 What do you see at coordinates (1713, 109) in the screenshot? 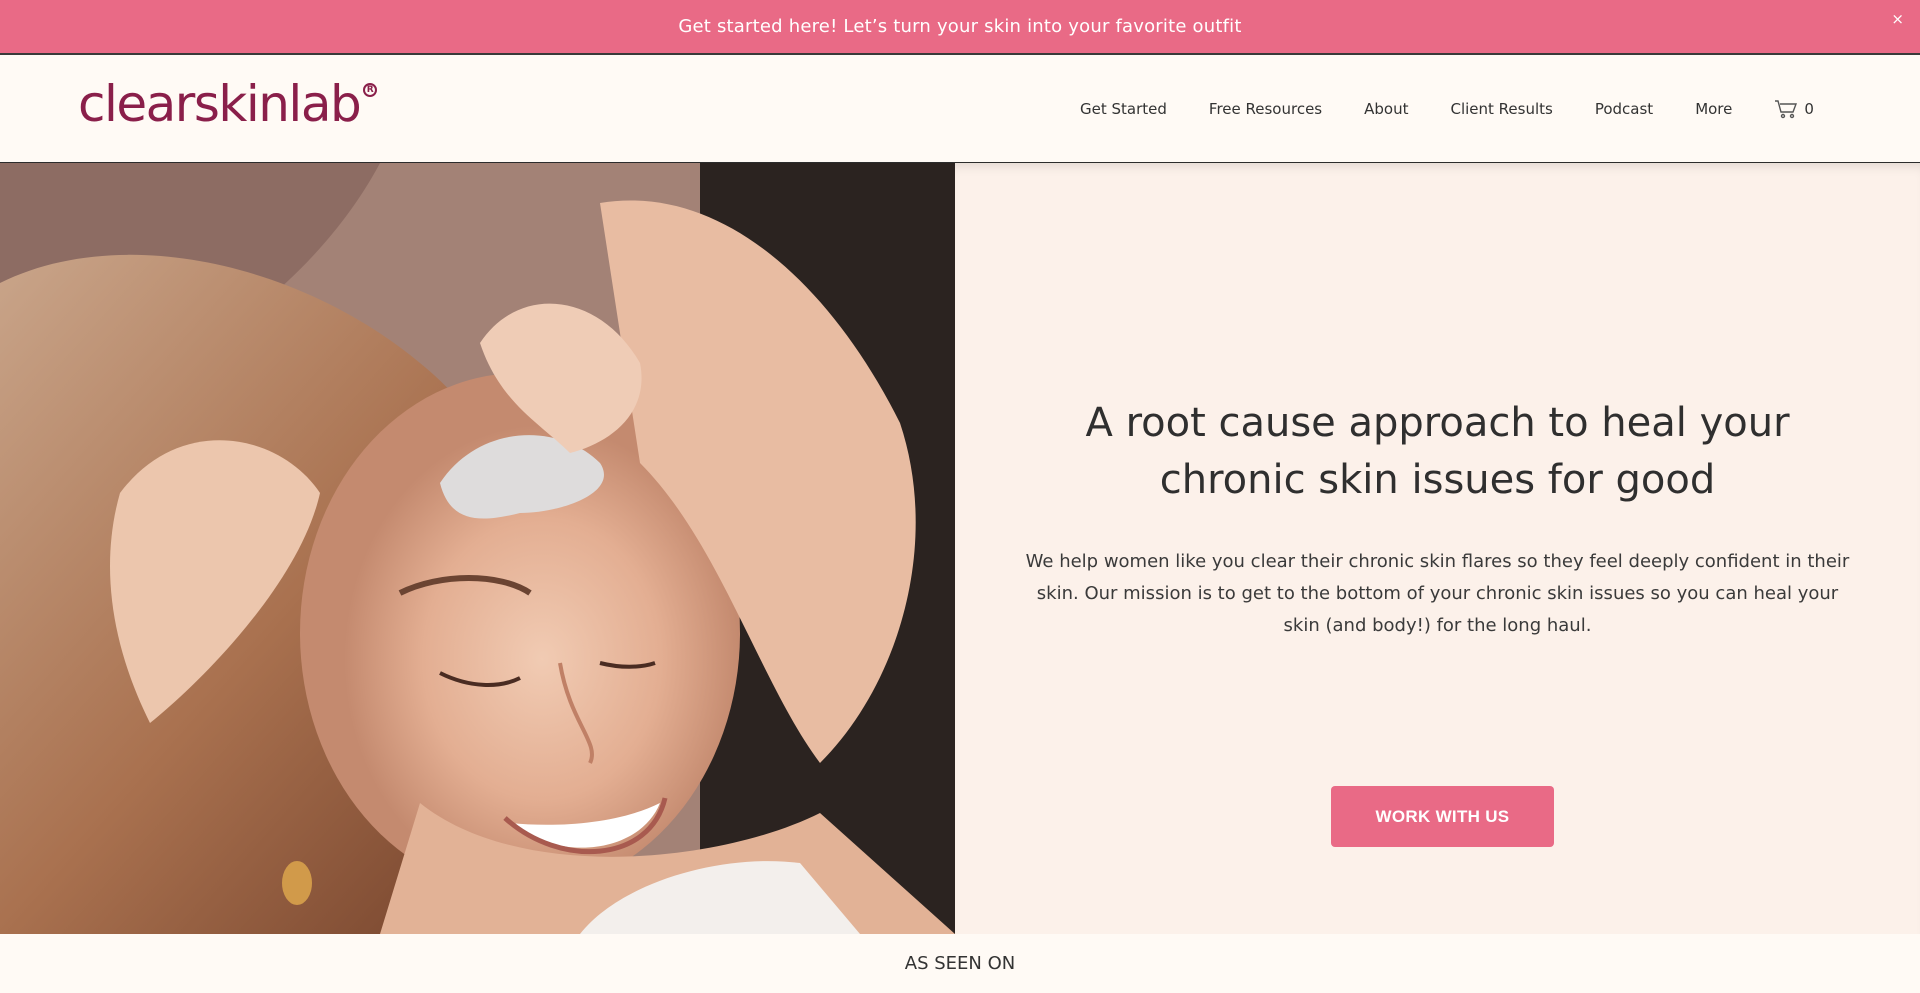
I see `nav-item-more: More` at bounding box center [1713, 109].